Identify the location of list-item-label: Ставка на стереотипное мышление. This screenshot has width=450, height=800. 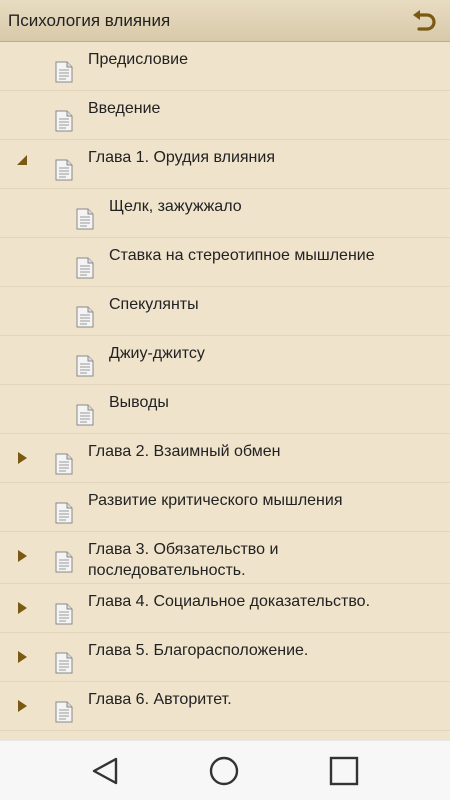
(242, 255).